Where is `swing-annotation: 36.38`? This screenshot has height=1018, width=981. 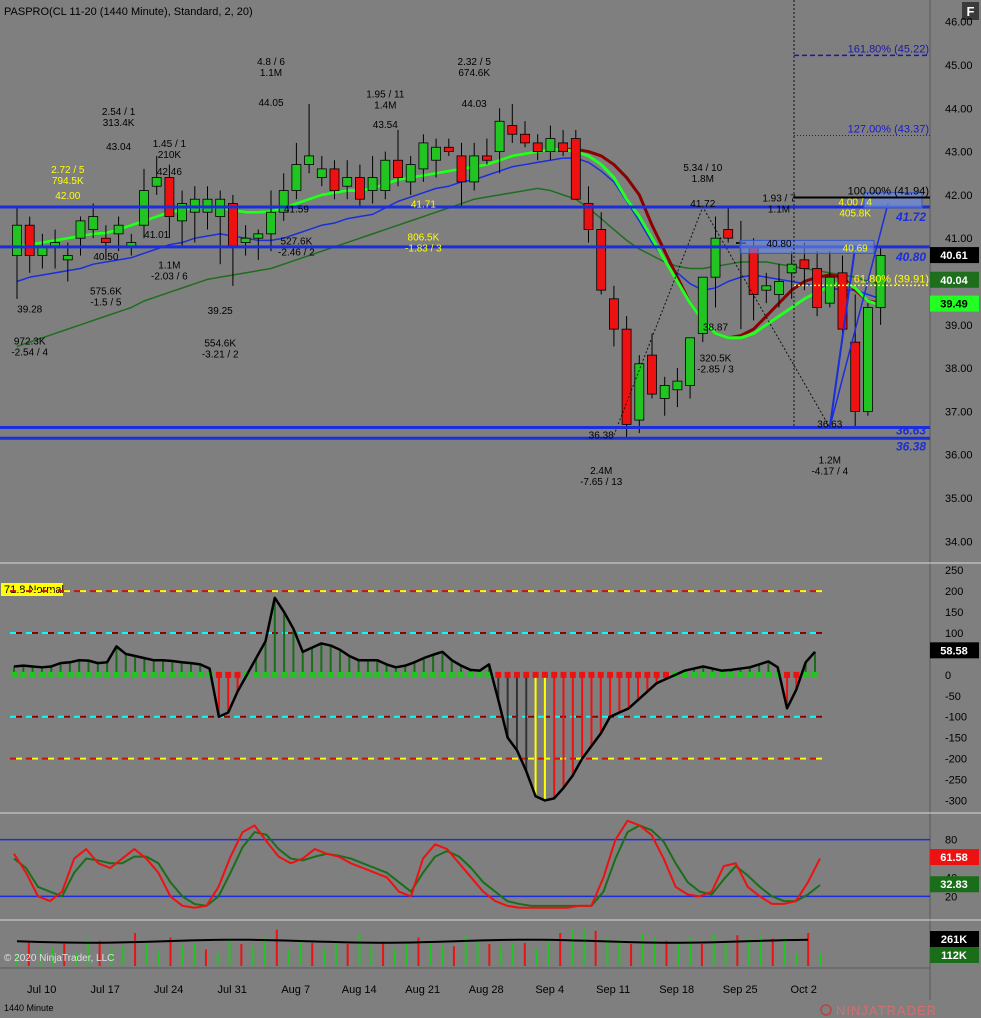 swing-annotation: 36.38 is located at coordinates (601, 435).